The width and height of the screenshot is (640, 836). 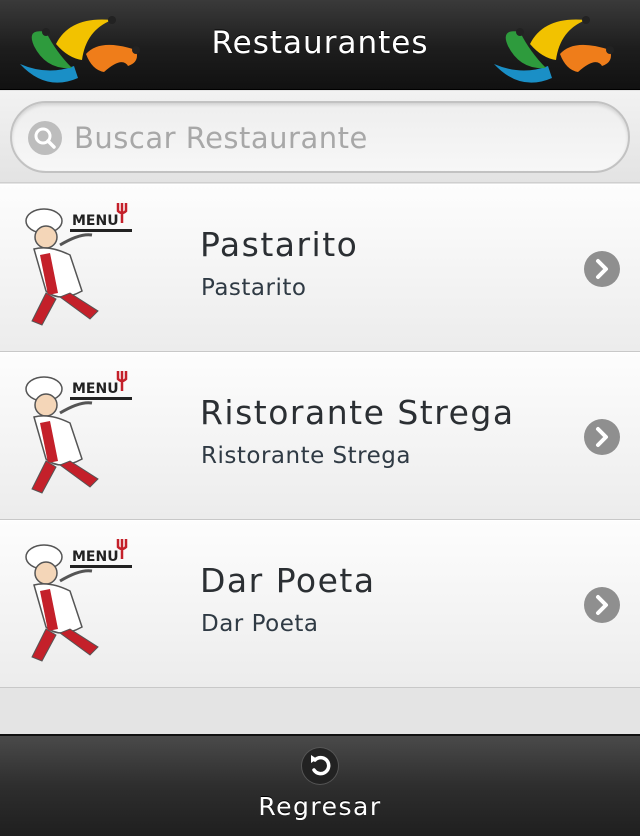 I want to click on restaurant-subtitle: Pastarito, so click(x=254, y=288).